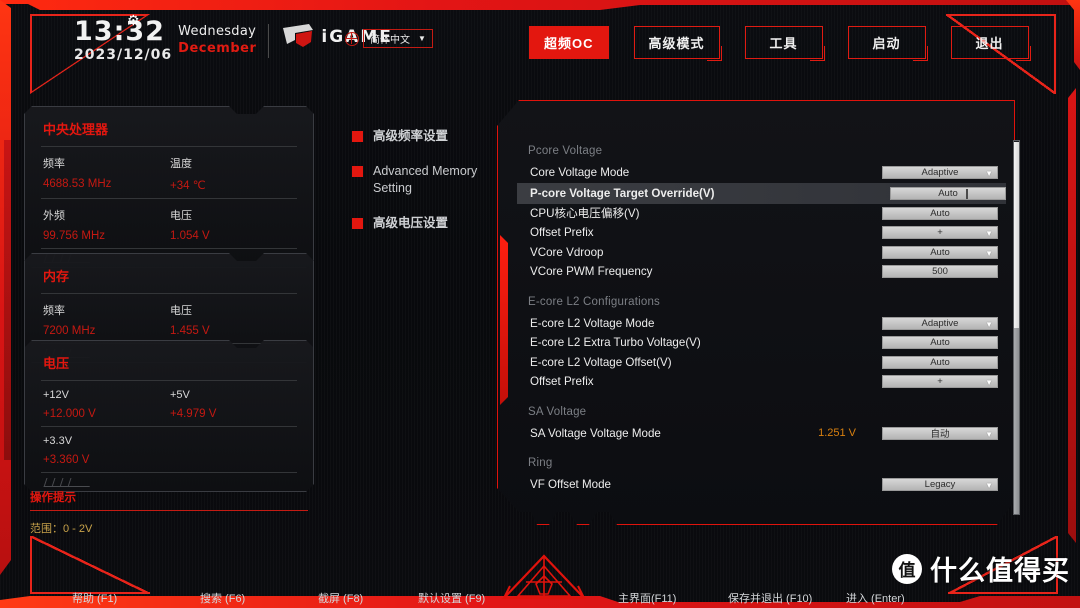  I want to click on section-menu-label: Advanced Memory Setting, so click(425, 179).